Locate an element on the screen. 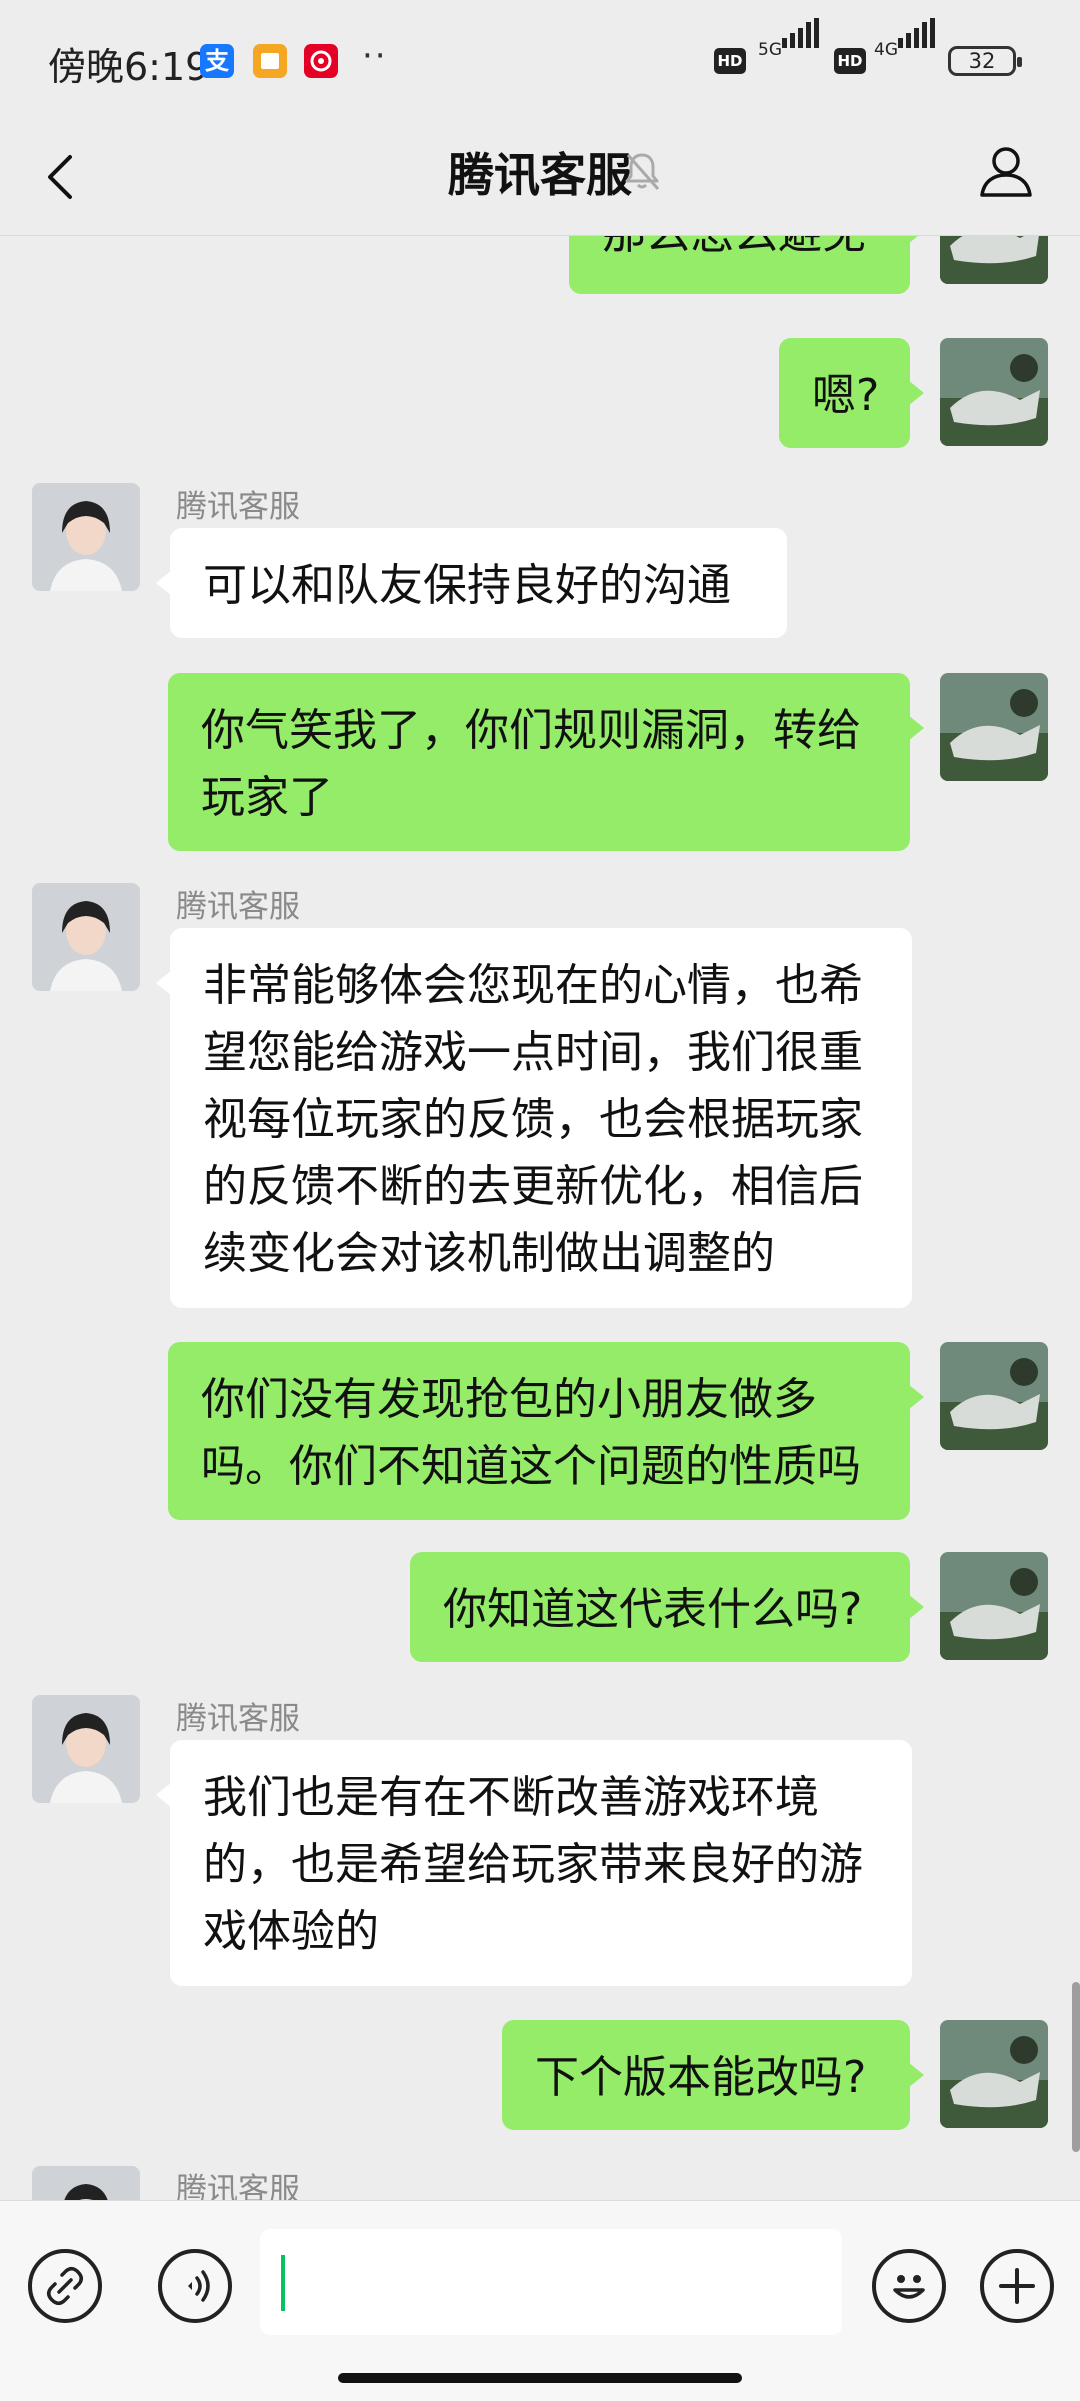  message-bubble-service: 可以和队友保持良好的沟通 is located at coordinates (471, 583).